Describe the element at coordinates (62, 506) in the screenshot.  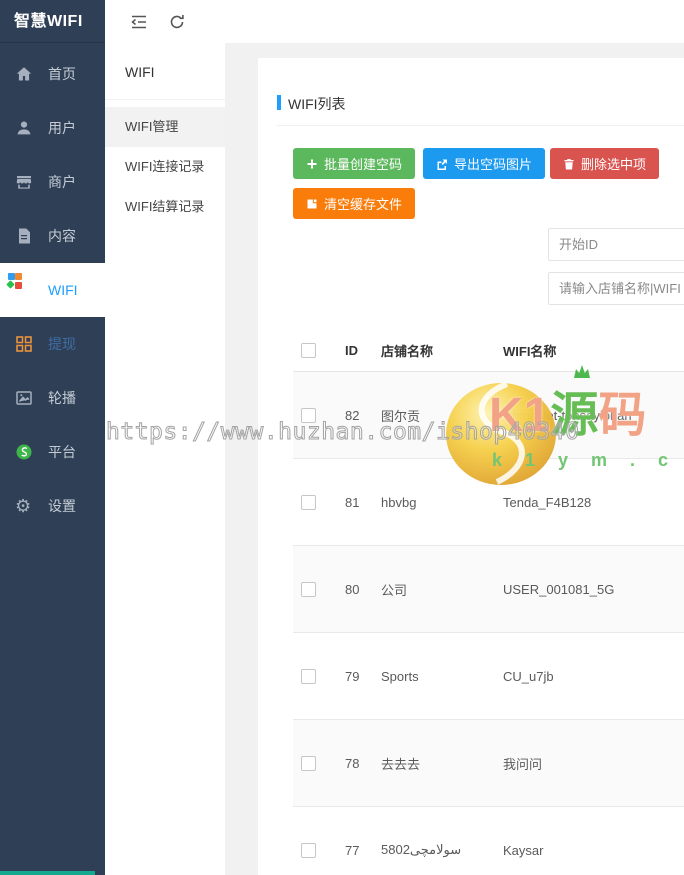
I see `sidebar-item-label: 设置` at that location.